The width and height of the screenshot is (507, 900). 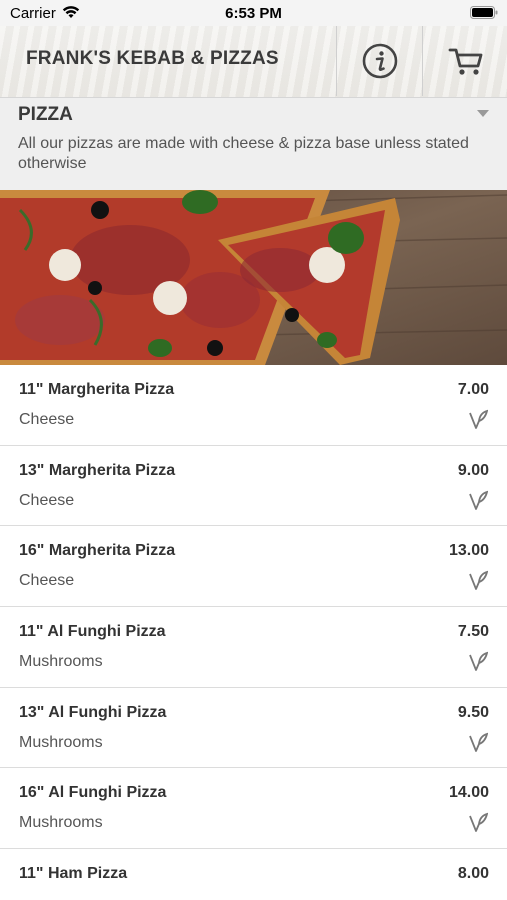 What do you see at coordinates (253, 874) in the screenshot?
I see `menu-item: 11" Ham Pizza 8.00` at bounding box center [253, 874].